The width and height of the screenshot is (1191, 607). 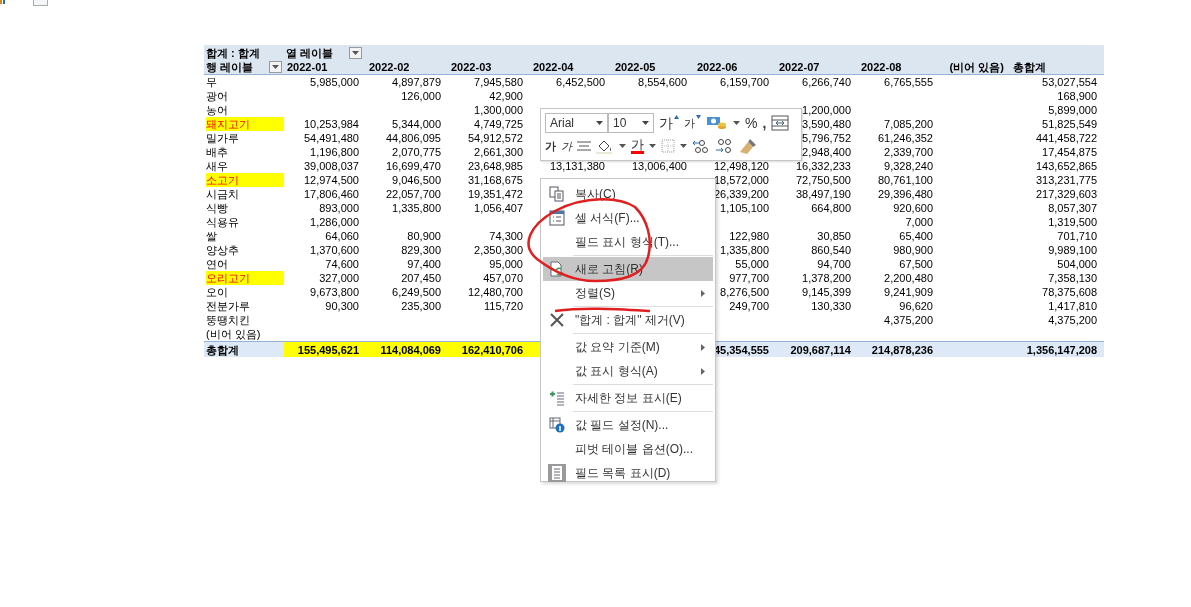 What do you see at coordinates (628, 320) in the screenshot?
I see `menu-item: "합계 : 합계" 제거(V)` at bounding box center [628, 320].